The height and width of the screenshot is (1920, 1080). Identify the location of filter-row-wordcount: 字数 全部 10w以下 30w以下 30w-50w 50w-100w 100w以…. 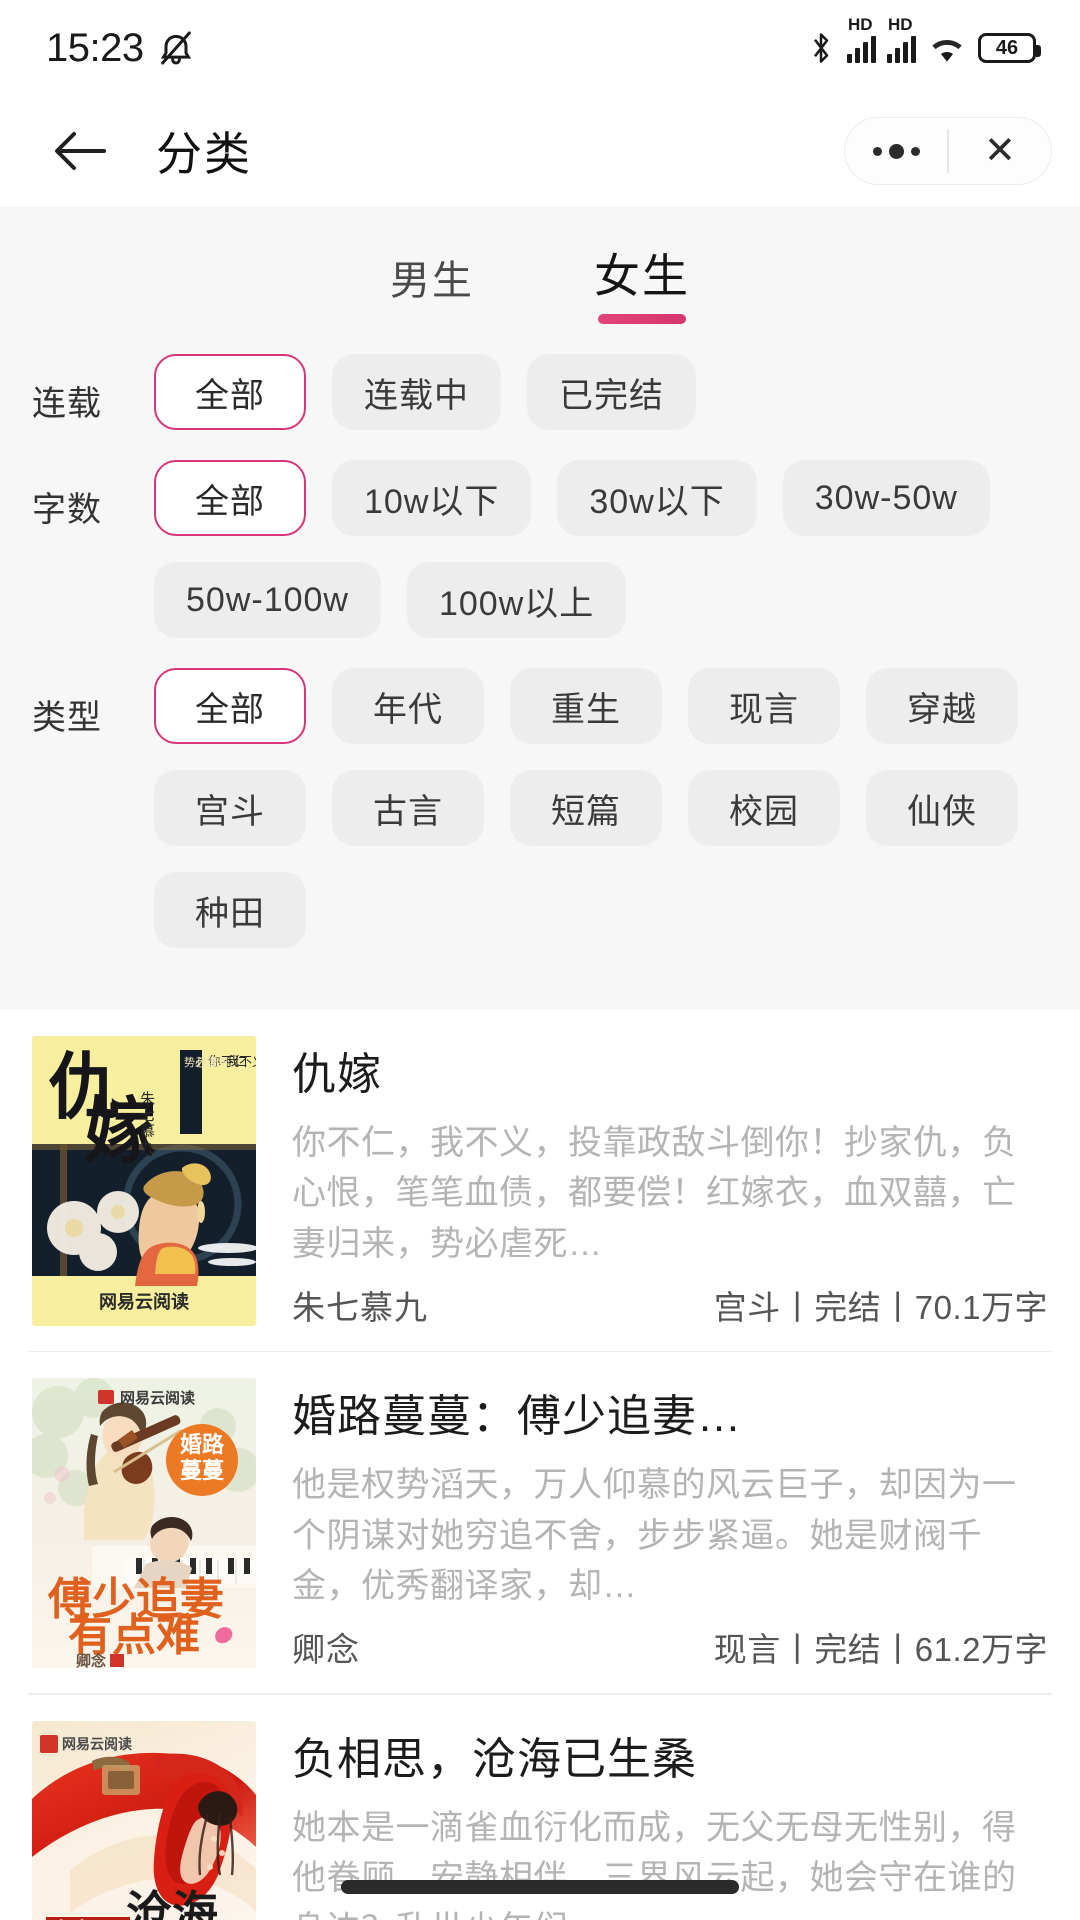
(540, 549).